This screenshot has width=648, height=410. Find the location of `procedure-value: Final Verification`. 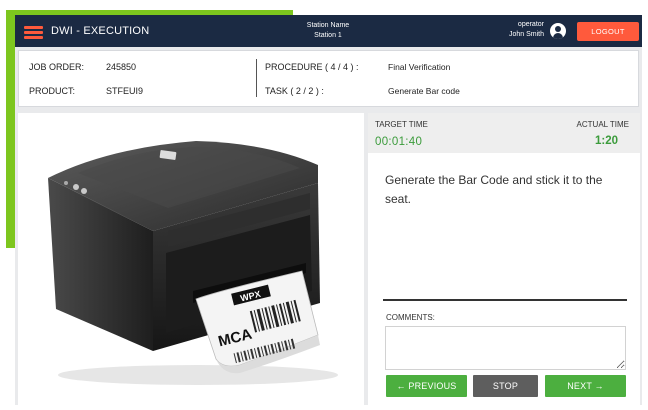

procedure-value: Final Verification is located at coordinates (419, 67).